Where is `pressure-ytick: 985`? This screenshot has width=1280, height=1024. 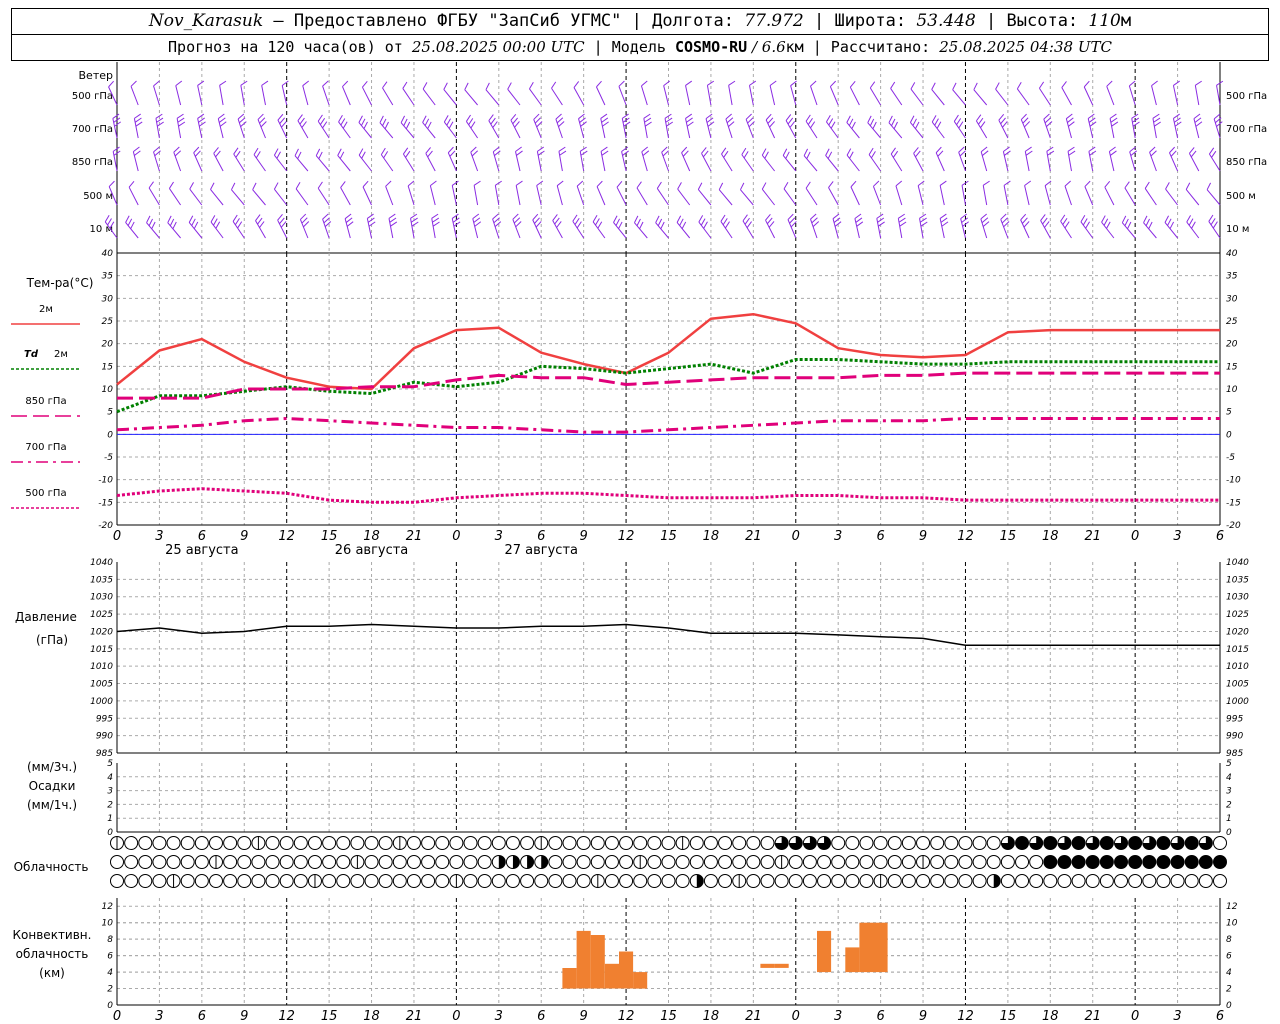 pressure-ytick: 985 is located at coordinates (1234, 754).